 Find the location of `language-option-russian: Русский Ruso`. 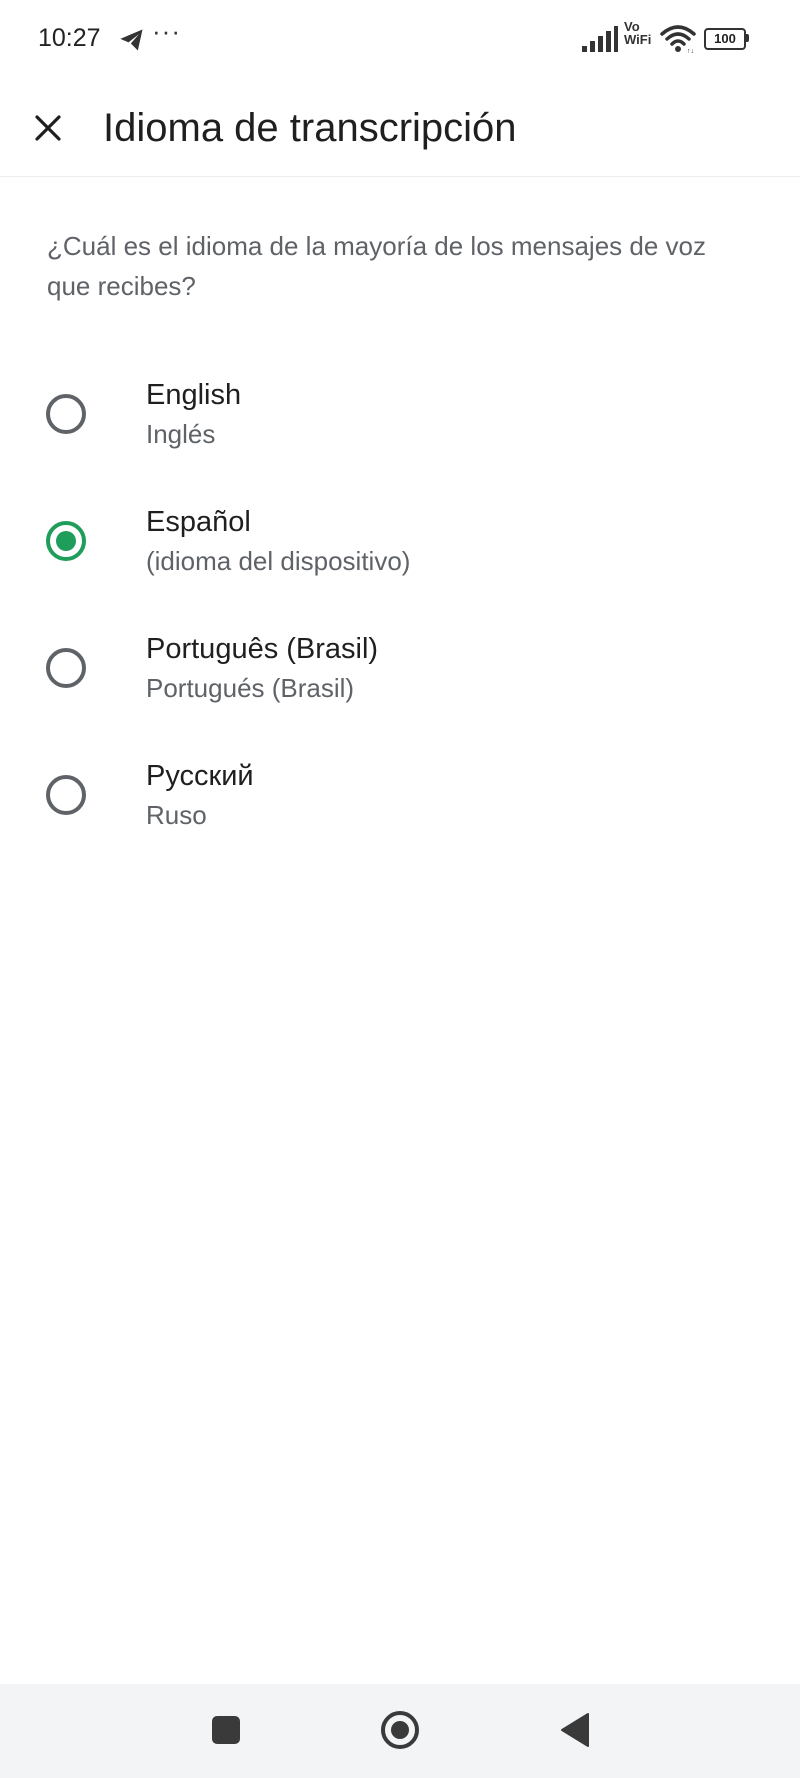

language-option-russian: Русский Ruso is located at coordinates (400, 806).